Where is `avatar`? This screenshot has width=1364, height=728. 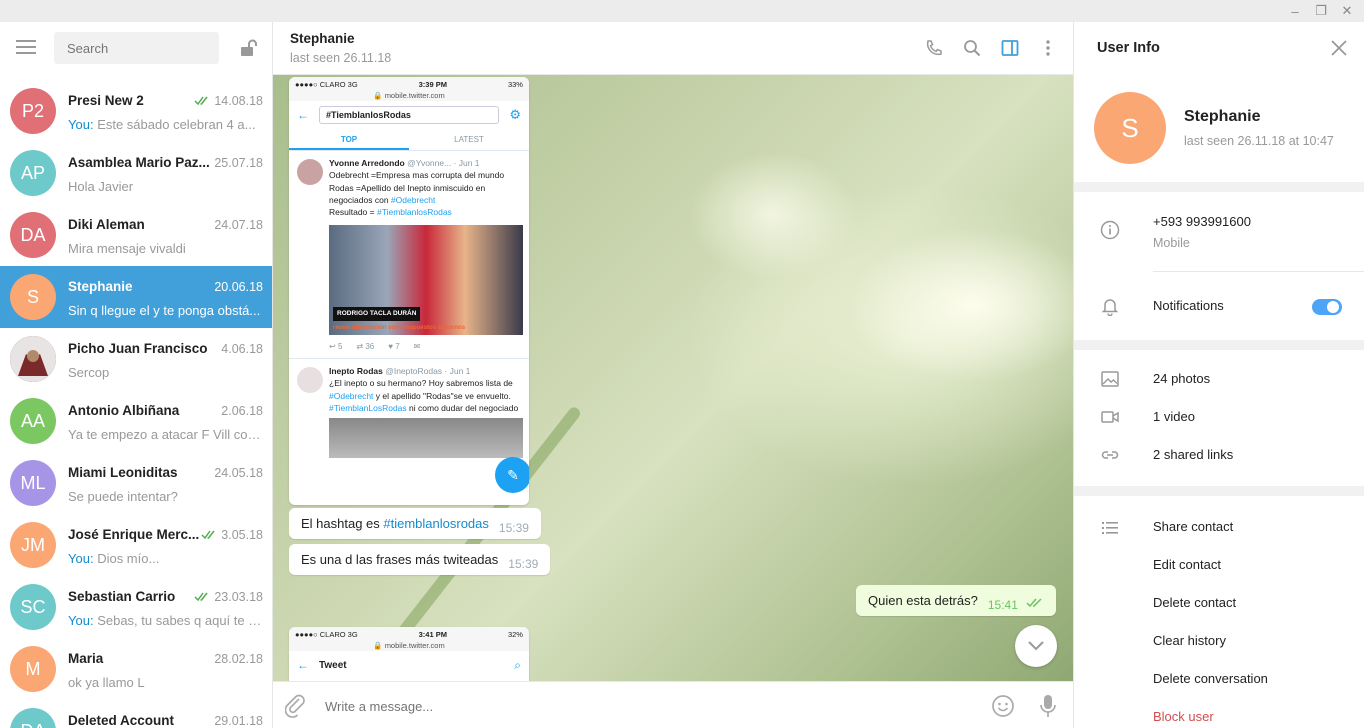
avatar is located at coordinates (33, 359).